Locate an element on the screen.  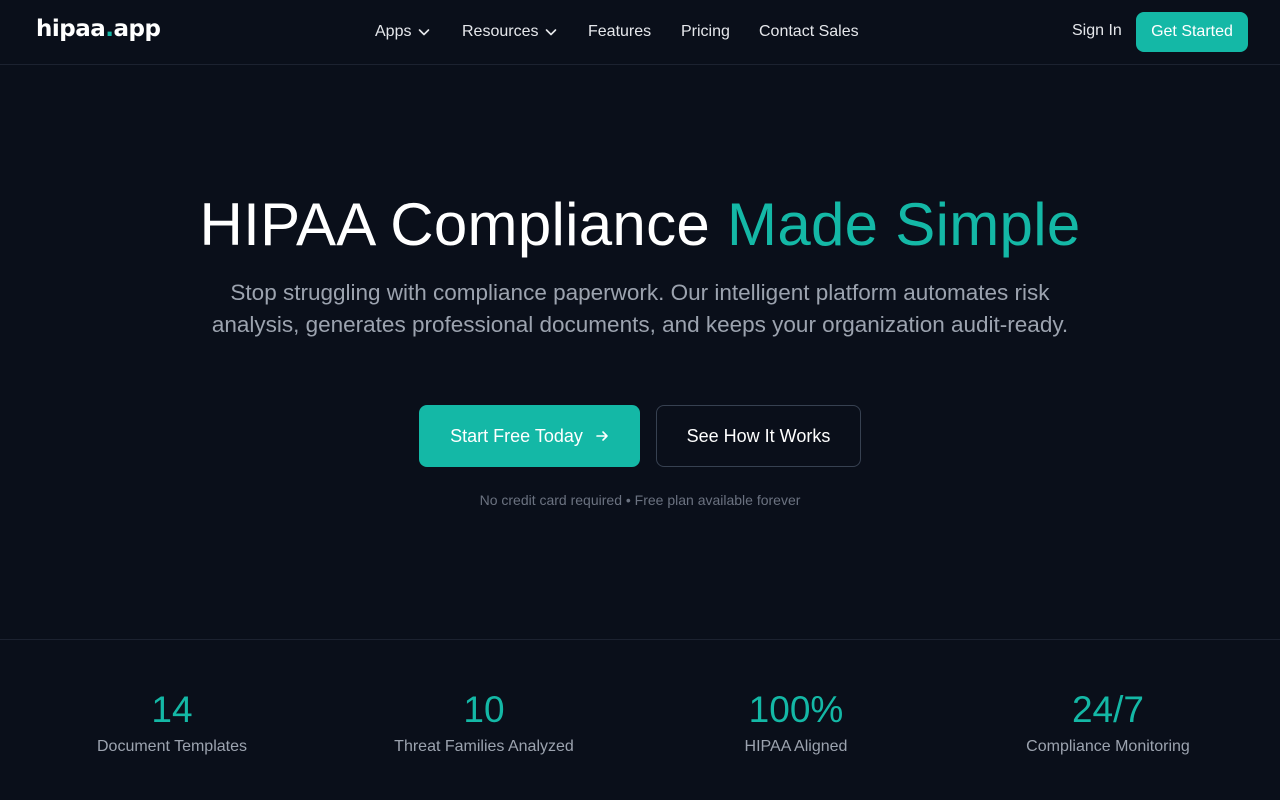
stat-label: Document Templates is located at coordinates (172, 746).